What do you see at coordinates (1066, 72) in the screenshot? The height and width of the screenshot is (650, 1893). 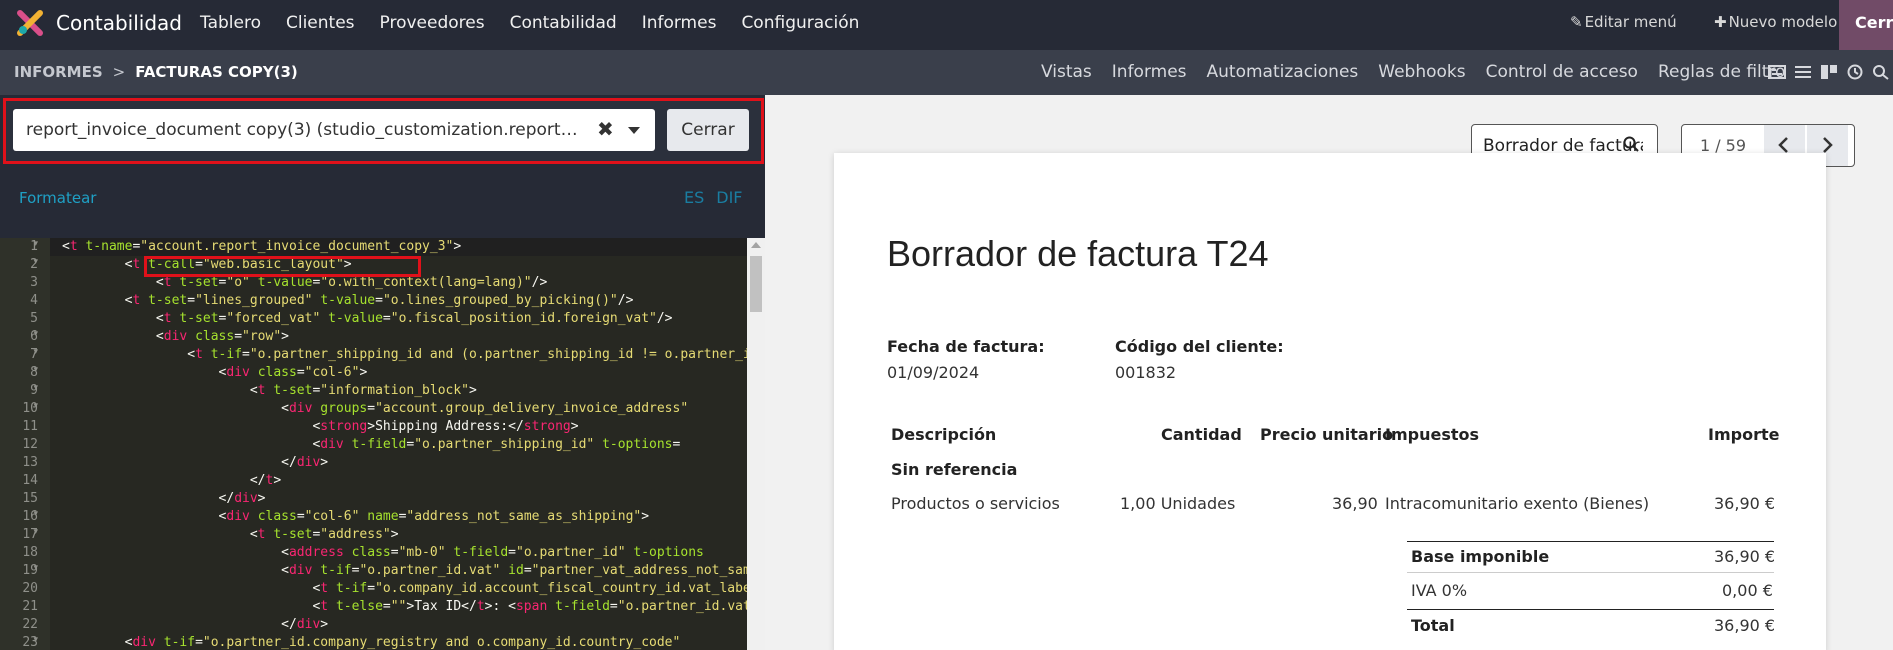 I see `link-vistas: Vistas` at bounding box center [1066, 72].